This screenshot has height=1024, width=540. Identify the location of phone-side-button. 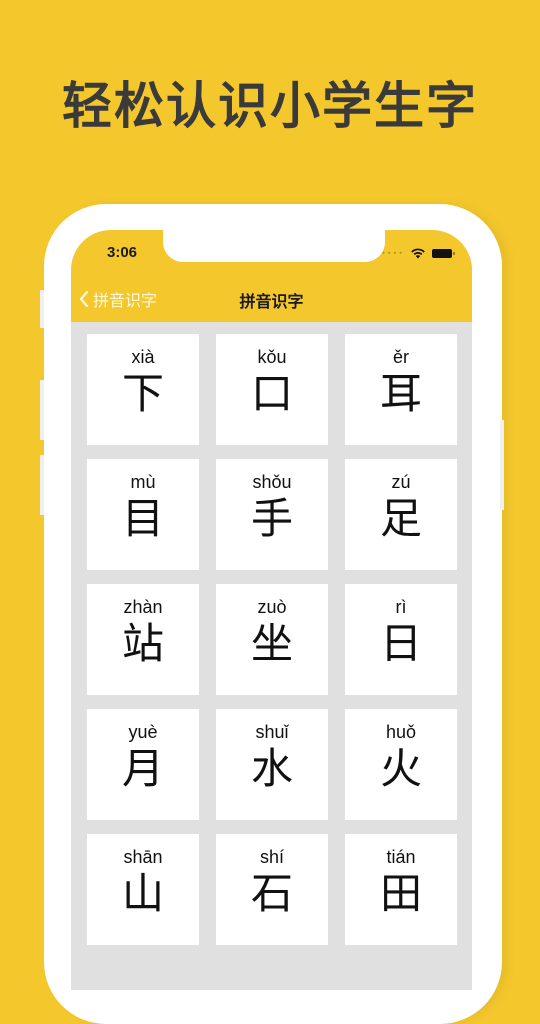
(42, 309).